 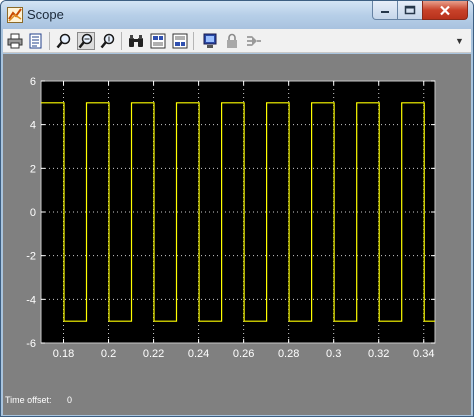 I want to click on x-tick-label: 0.22, so click(x=153, y=354).